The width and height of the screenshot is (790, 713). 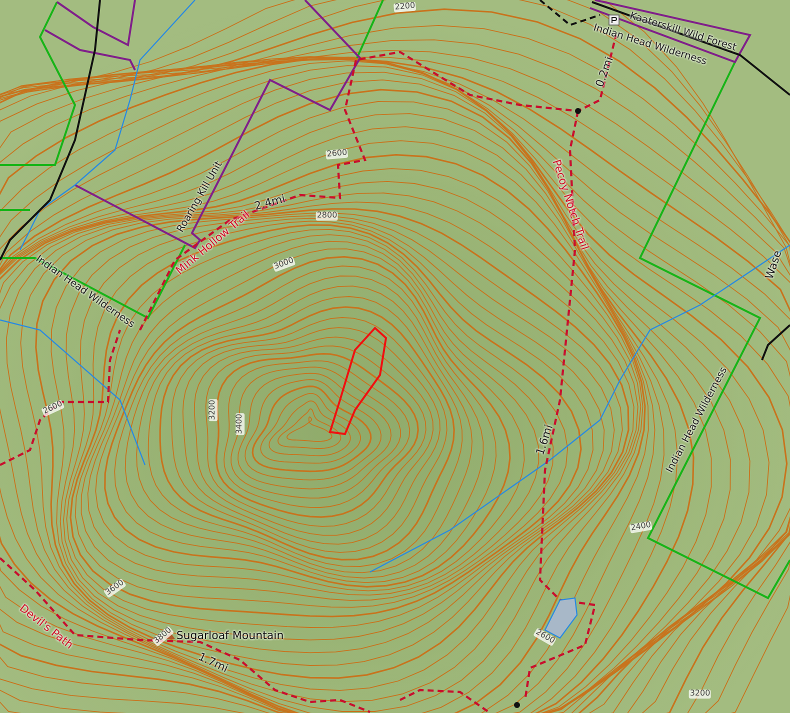 I want to click on trail-label: Pecoy Notch Trail, so click(x=570, y=205).